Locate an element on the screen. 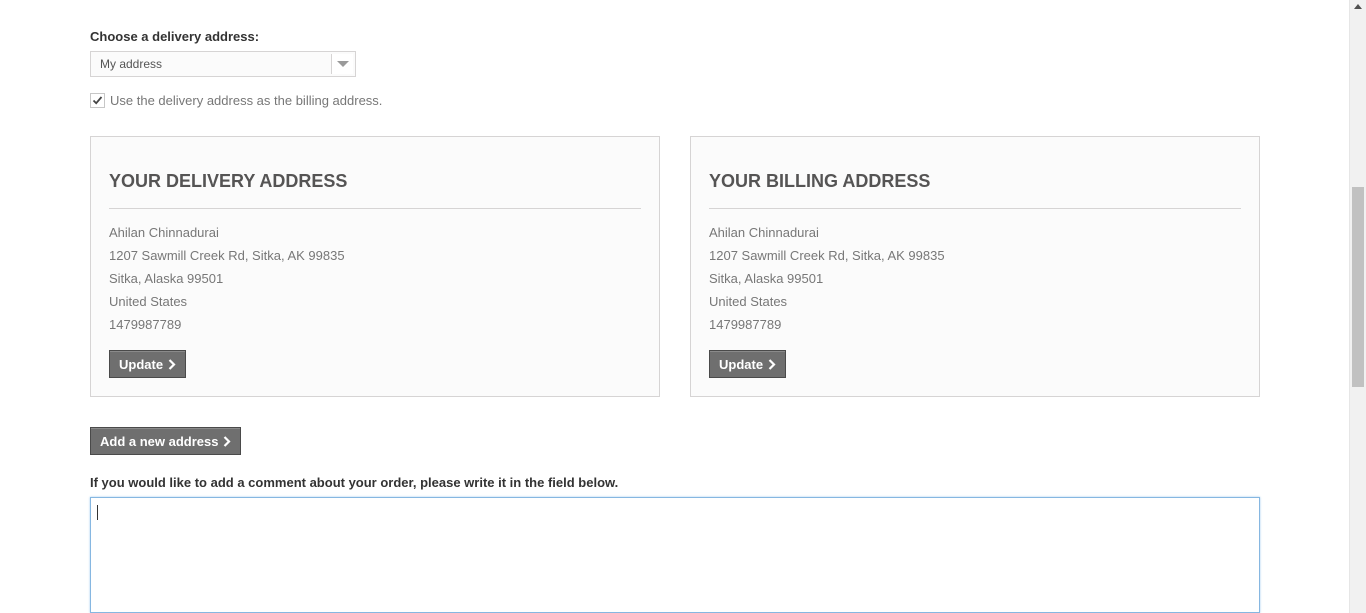 This screenshot has width=1366, height=613. delivery-country: United States is located at coordinates (148, 301).